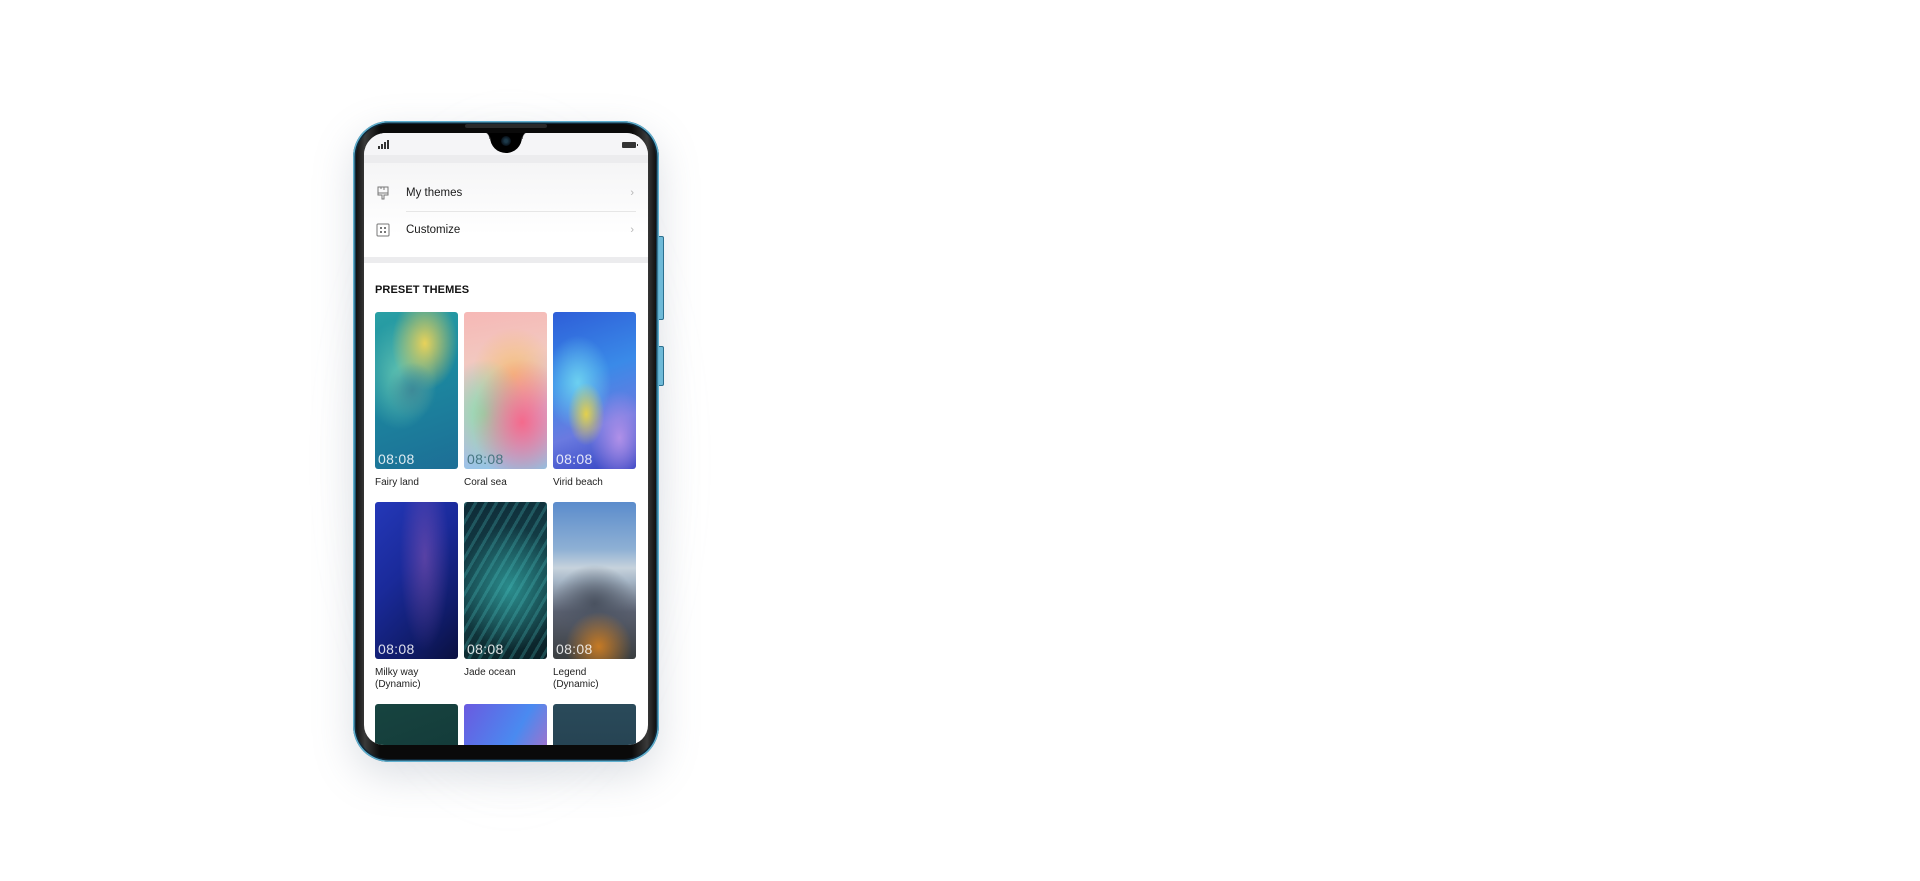 This screenshot has width=1920, height=881. What do you see at coordinates (422, 290) in the screenshot?
I see `section-title: PRESET THEMES` at bounding box center [422, 290].